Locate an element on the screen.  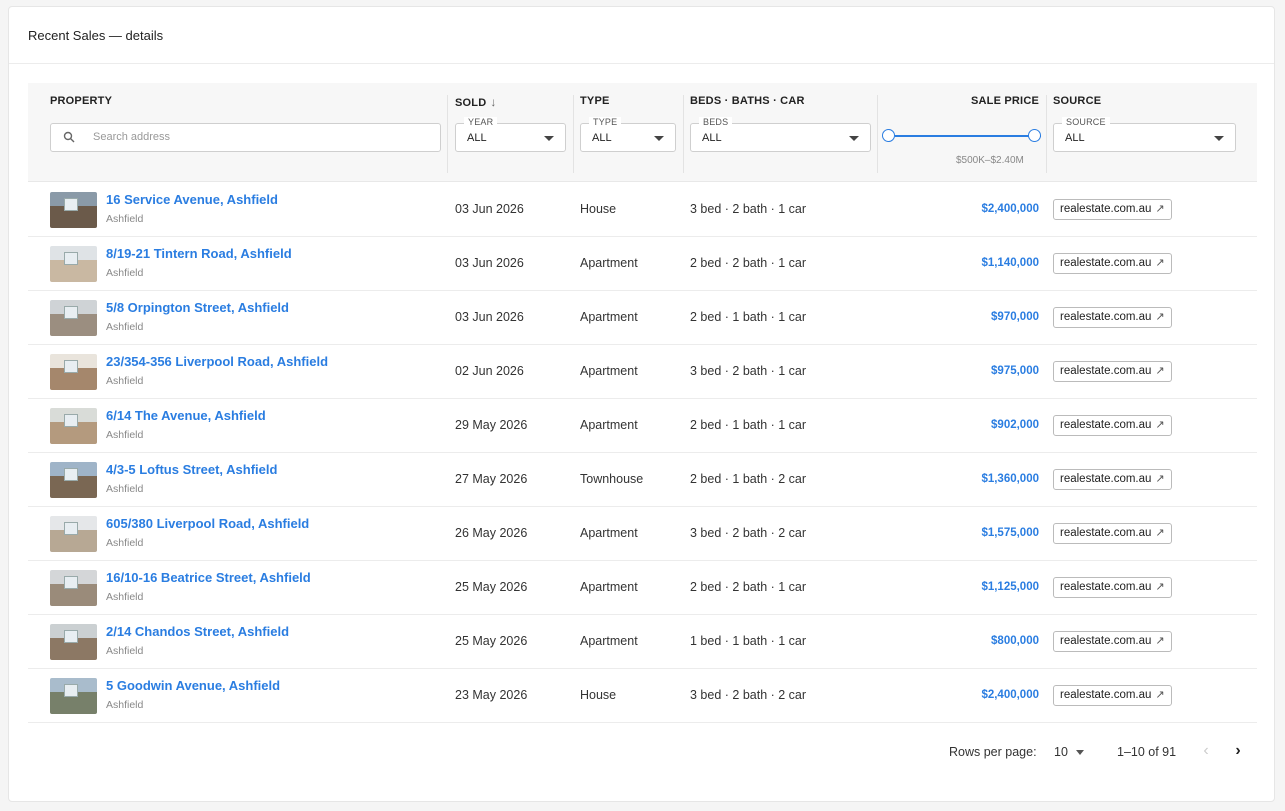
price-slider-track is located at coordinates (968, 136).